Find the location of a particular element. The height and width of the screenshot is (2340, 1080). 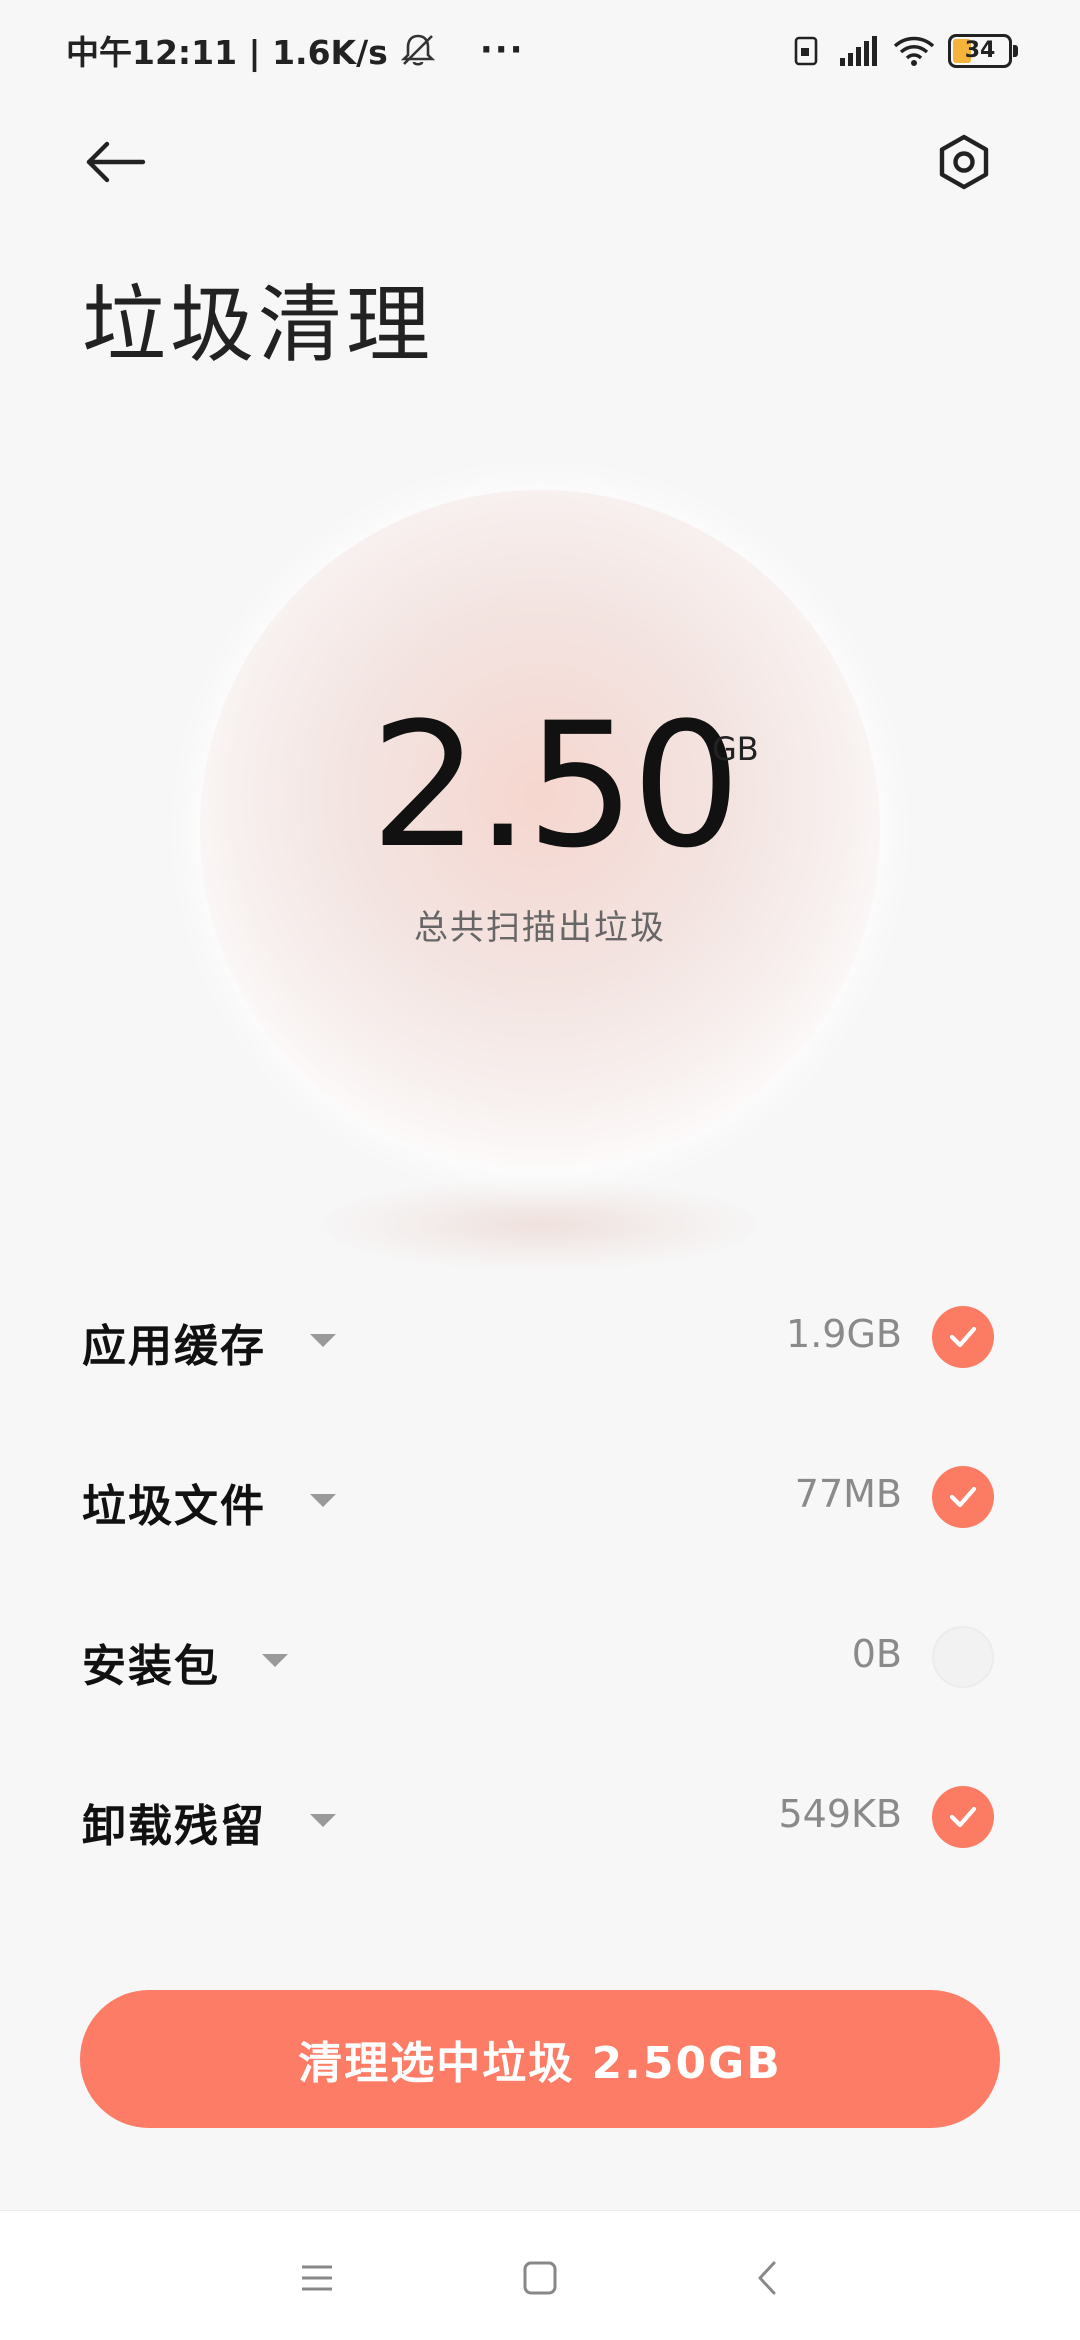

status-bar: 中午12:11 | 1.6K/s ··· 34 is located at coordinates (540, 48).